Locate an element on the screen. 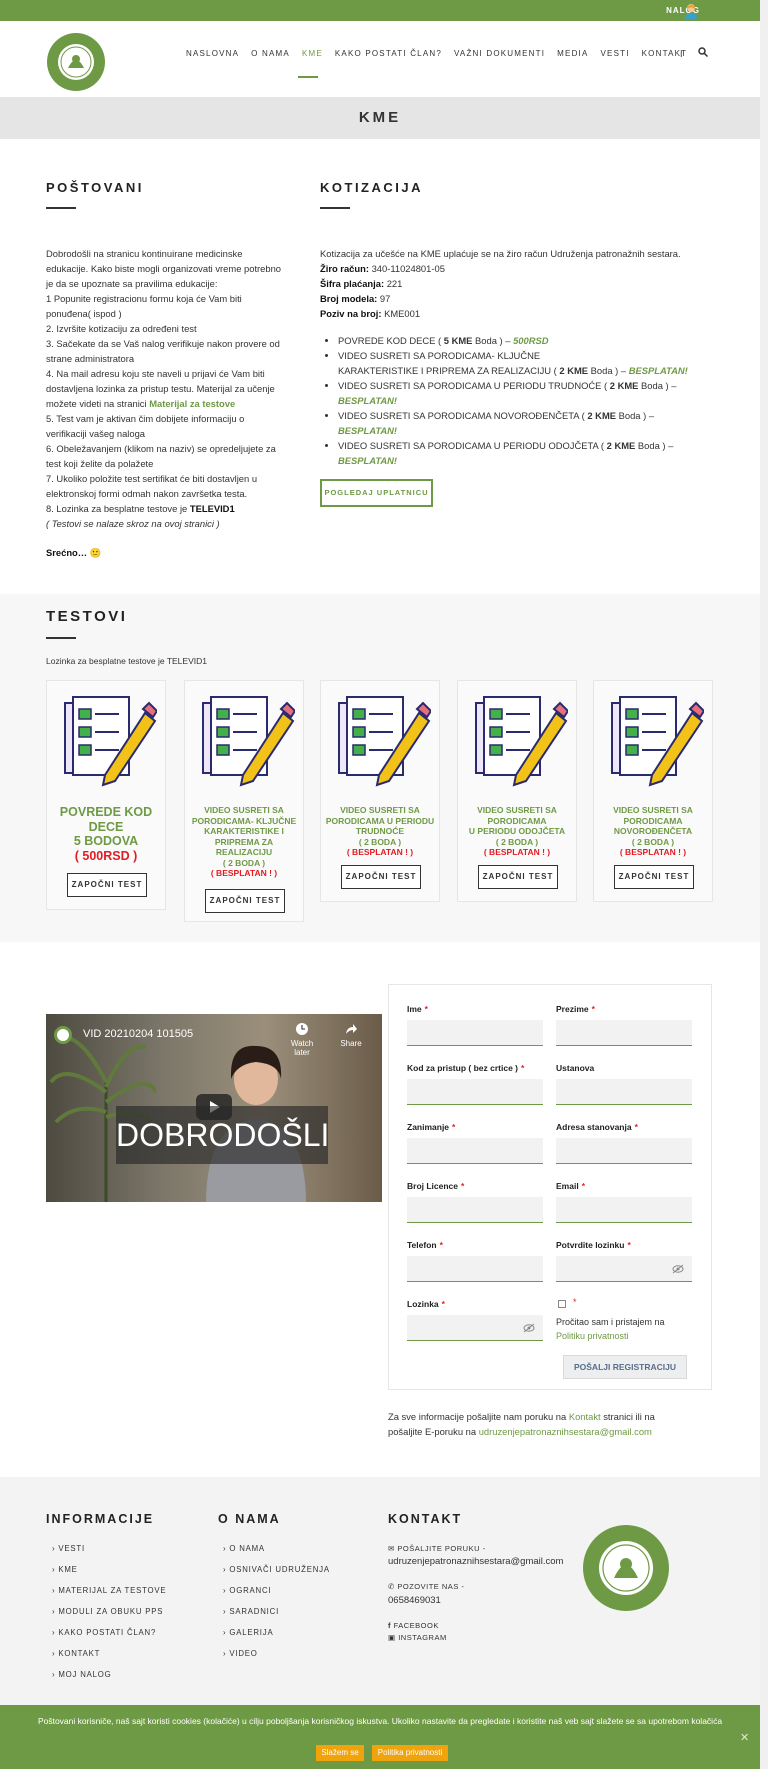 The image size is (768, 1769). postovani-line: verifikaciji vašeg naloga is located at coordinates (96, 433).